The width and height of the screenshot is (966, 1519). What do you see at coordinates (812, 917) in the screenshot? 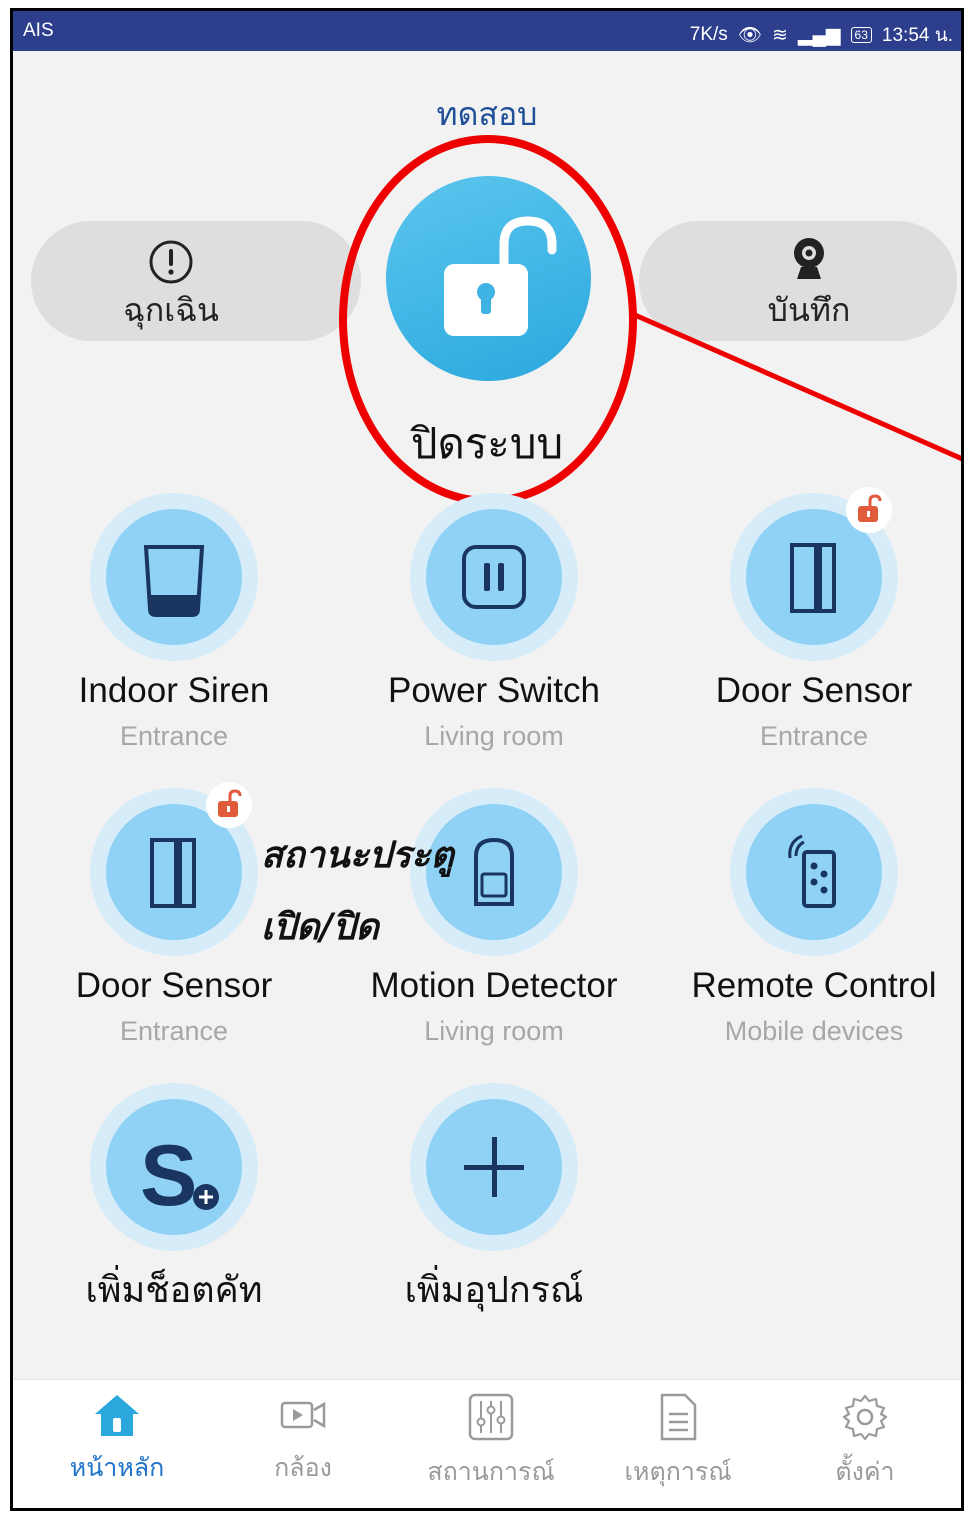
I see `device-tile-remote-control: Remote Control Mobile devices` at bounding box center [812, 917].